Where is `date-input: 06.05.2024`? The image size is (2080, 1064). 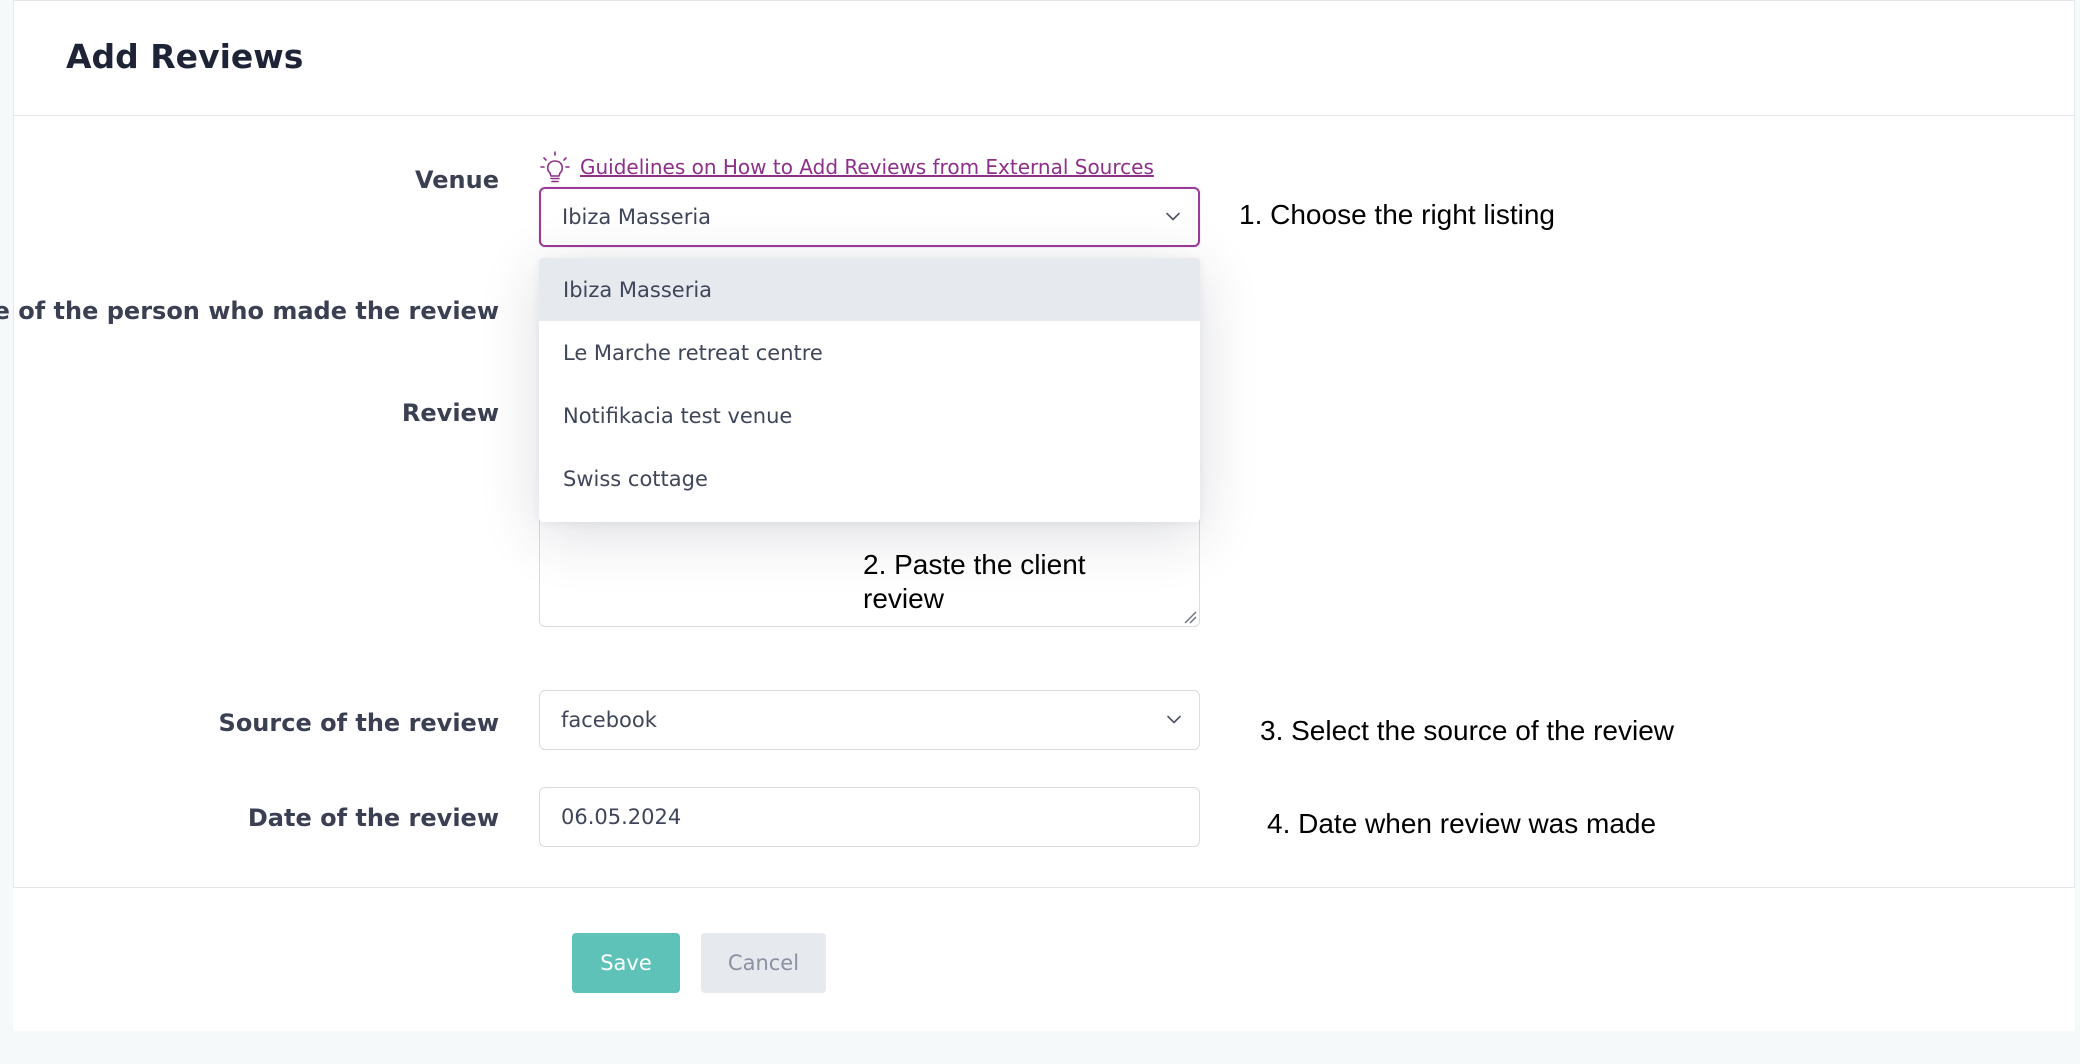 date-input: 06.05.2024 is located at coordinates (869, 817).